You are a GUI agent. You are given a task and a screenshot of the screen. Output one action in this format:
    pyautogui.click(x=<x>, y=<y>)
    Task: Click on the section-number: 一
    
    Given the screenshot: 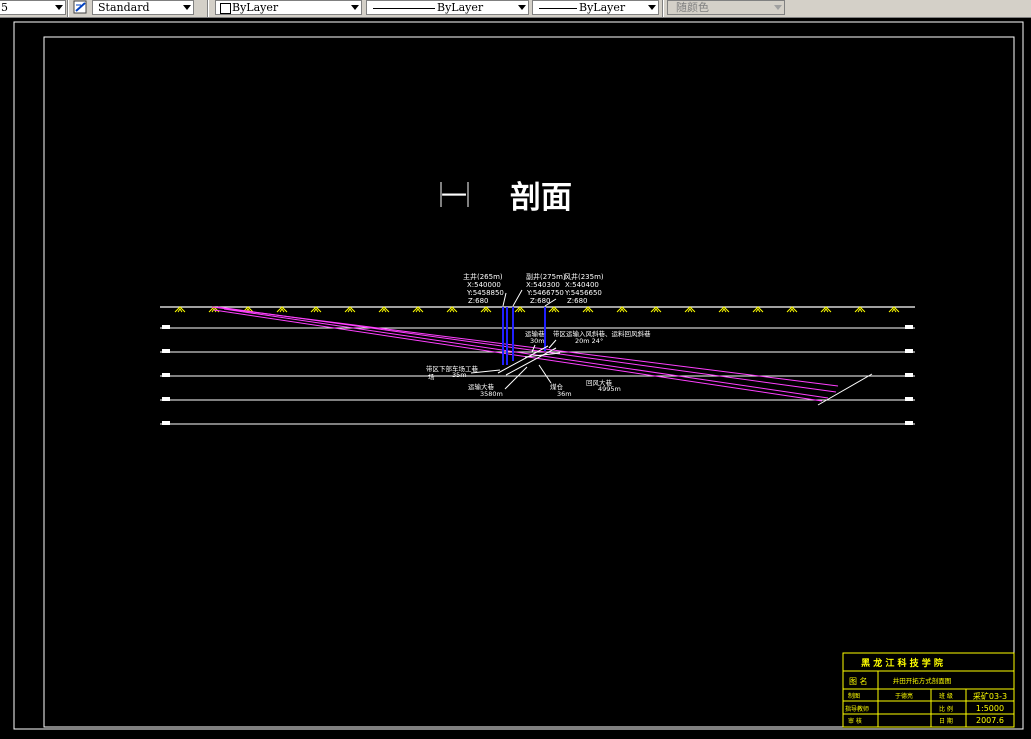 What is the action you would take?
    pyautogui.click(x=454, y=197)
    